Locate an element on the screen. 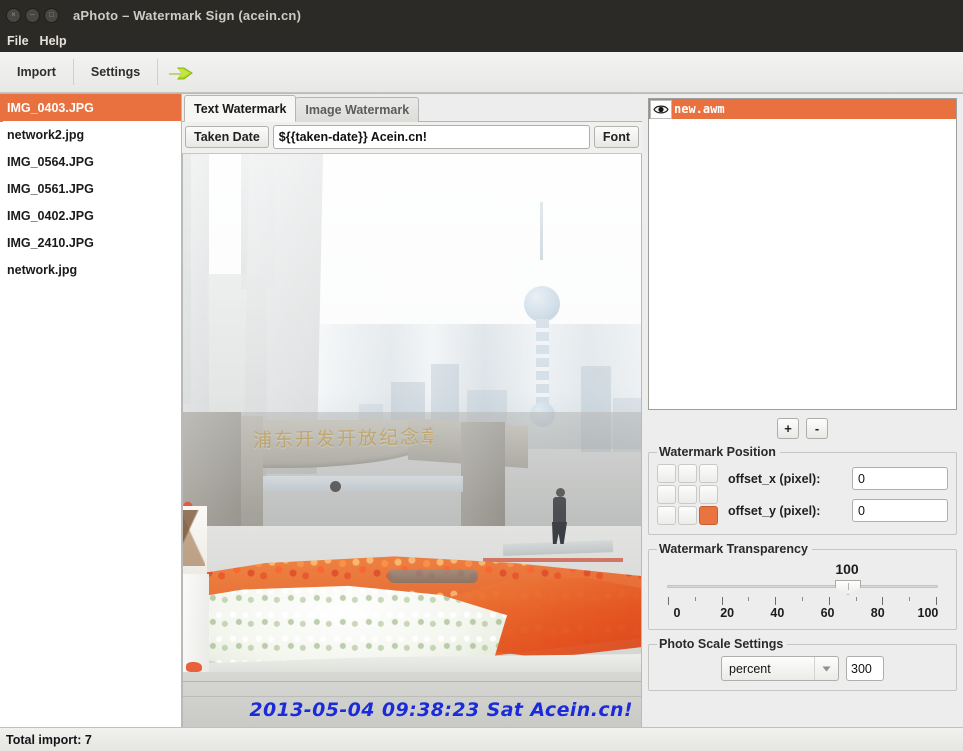 The height and width of the screenshot is (751, 963). monument-inscription: 浦东开发开放纪念章 is located at coordinates (343, 438).